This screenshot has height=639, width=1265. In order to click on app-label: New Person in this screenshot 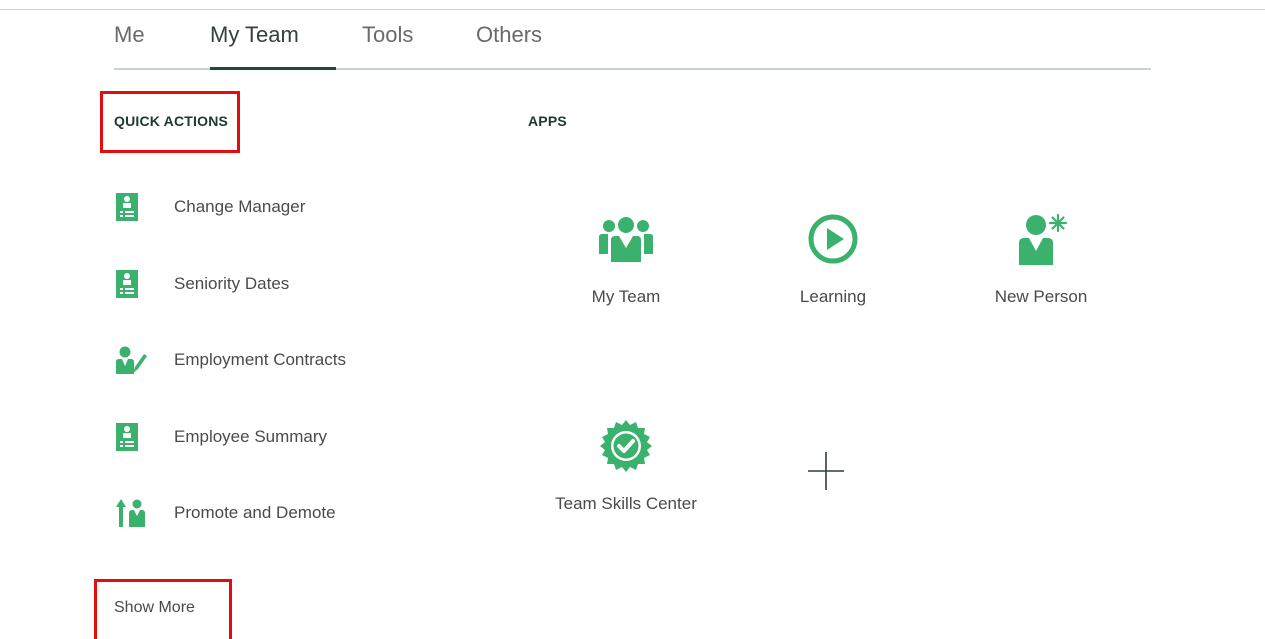, I will do `click(1041, 296)`.